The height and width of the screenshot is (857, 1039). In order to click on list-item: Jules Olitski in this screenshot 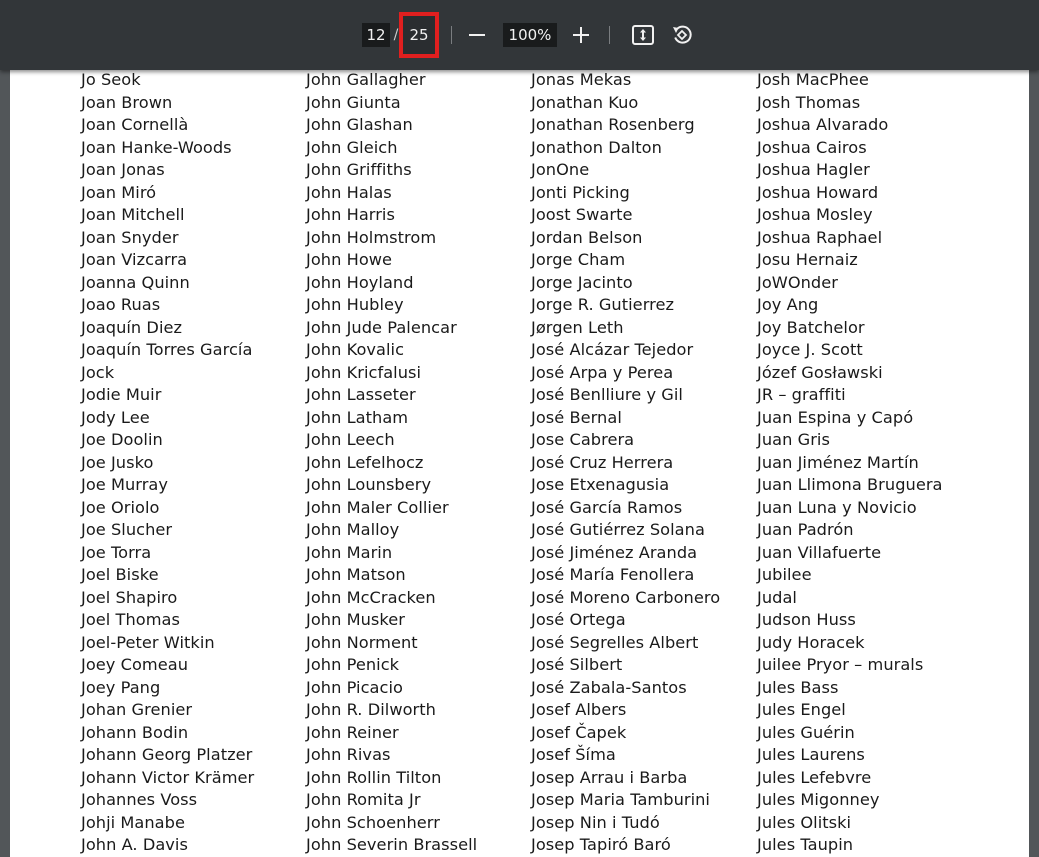, I will do `click(804, 822)`.